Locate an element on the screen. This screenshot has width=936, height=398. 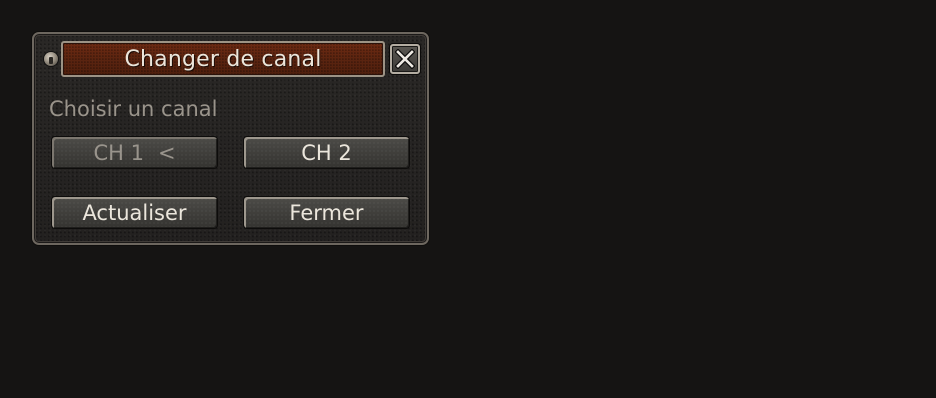
dialog-title-bar: Changer de canal is located at coordinates (223, 59).